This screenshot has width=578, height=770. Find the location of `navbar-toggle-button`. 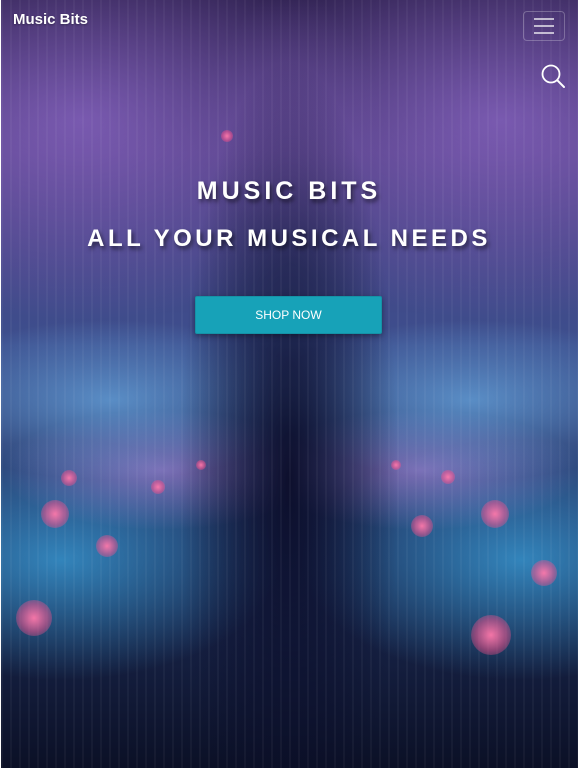

navbar-toggle-button is located at coordinates (544, 26).